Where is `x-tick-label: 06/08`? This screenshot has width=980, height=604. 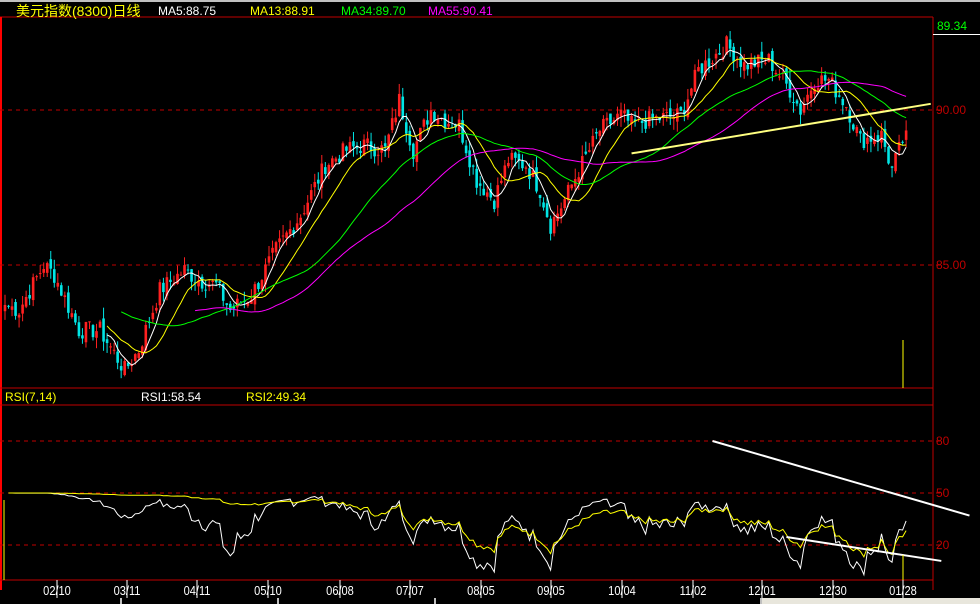 x-tick-label: 06/08 is located at coordinates (340, 590).